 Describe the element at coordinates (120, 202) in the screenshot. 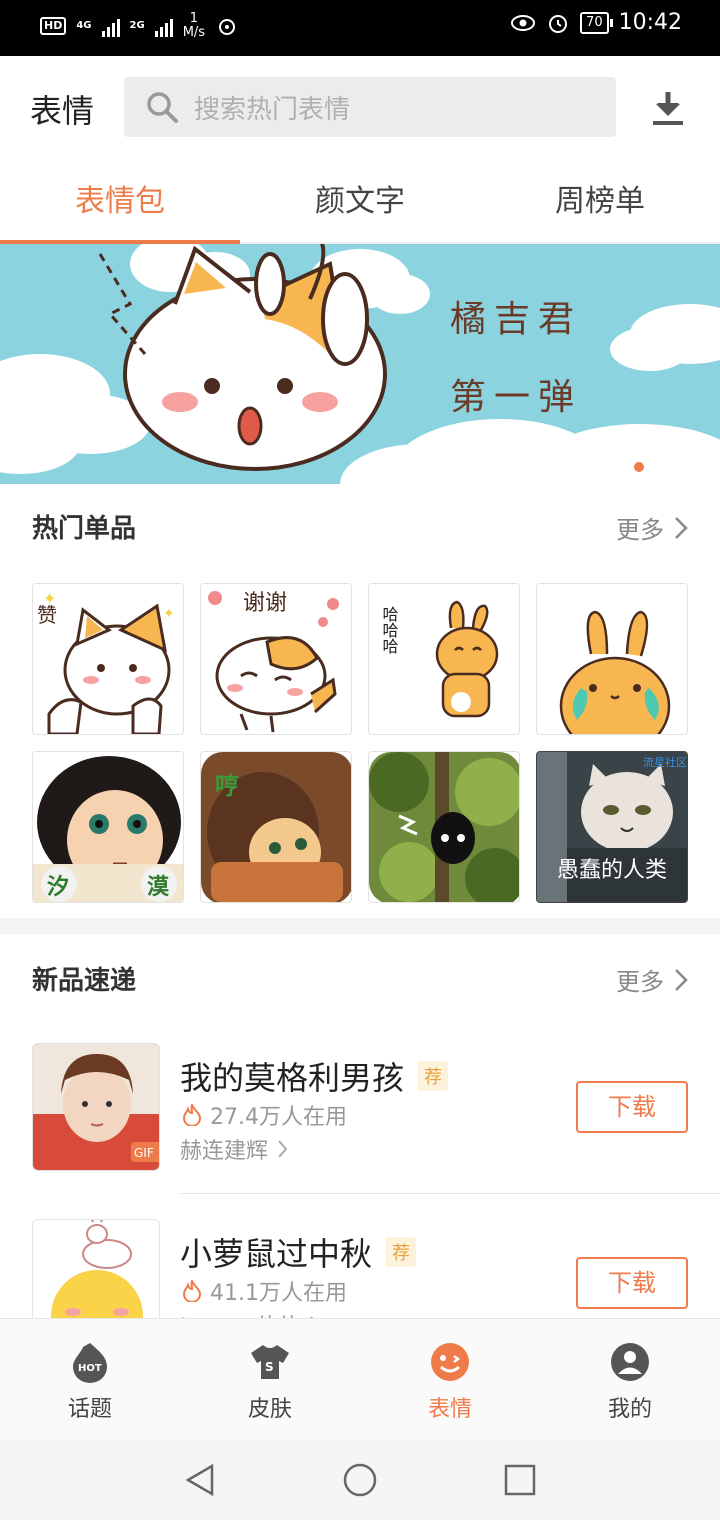

I see `tab-stickers: 表情包` at that location.